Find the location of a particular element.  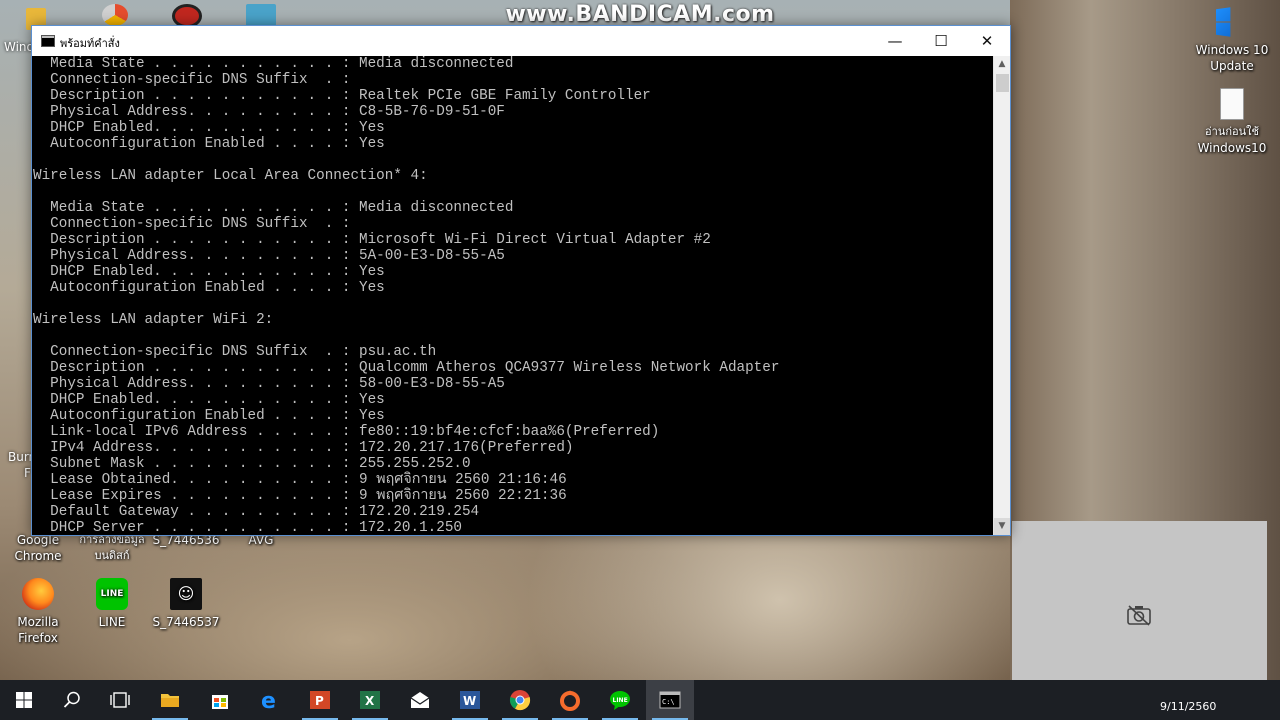

cmd-icon: C:\ is located at coordinates (670, 700).